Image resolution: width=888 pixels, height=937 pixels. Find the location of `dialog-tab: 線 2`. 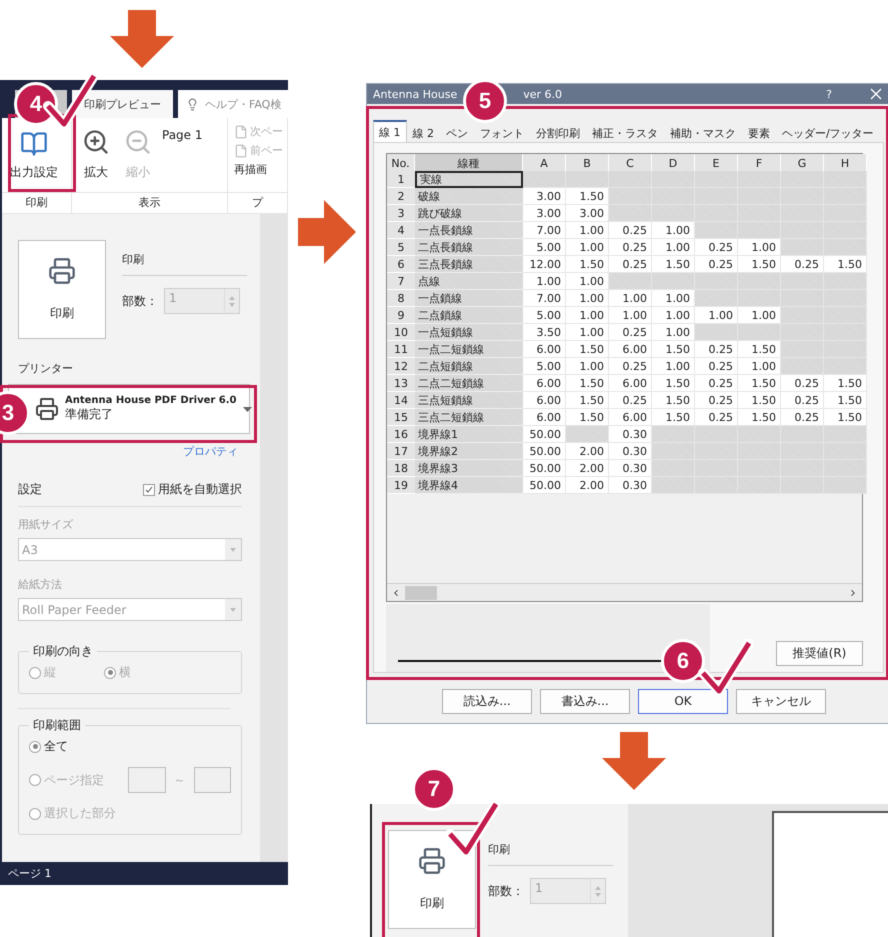

dialog-tab: 線 2 is located at coordinates (423, 132).